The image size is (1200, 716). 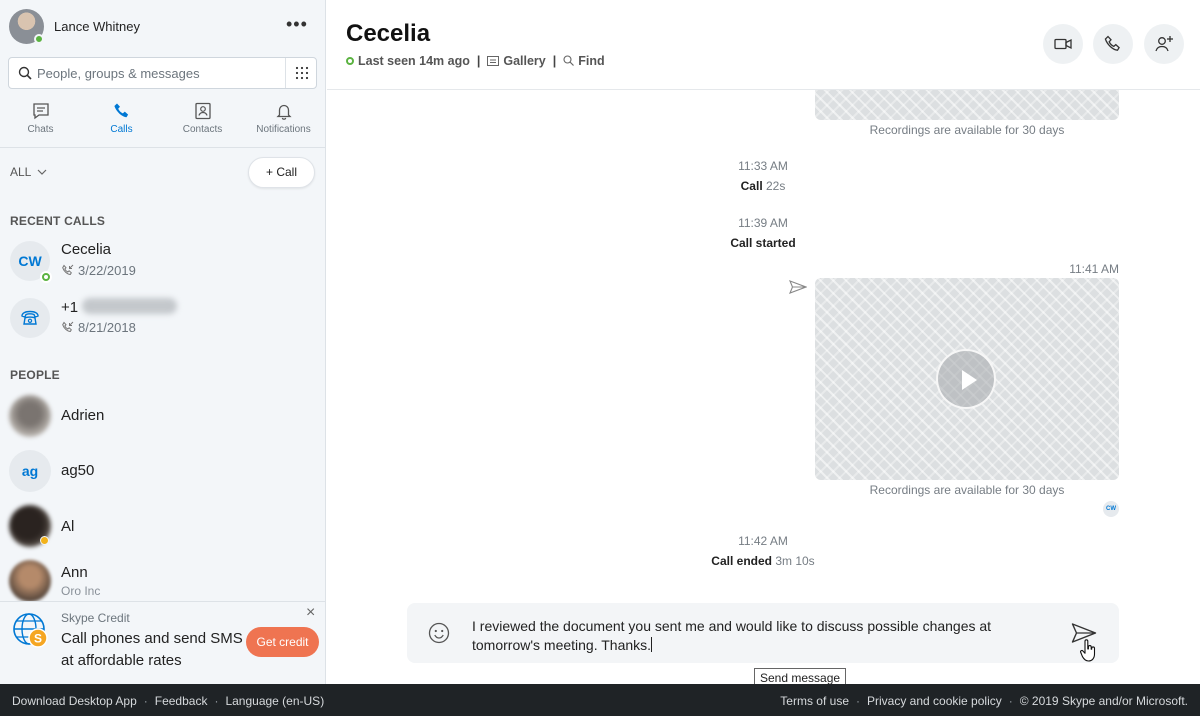 What do you see at coordinates (95, 618) in the screenshot?
I see `credit-title: Skype Credit` at bounding box center [95, 618].